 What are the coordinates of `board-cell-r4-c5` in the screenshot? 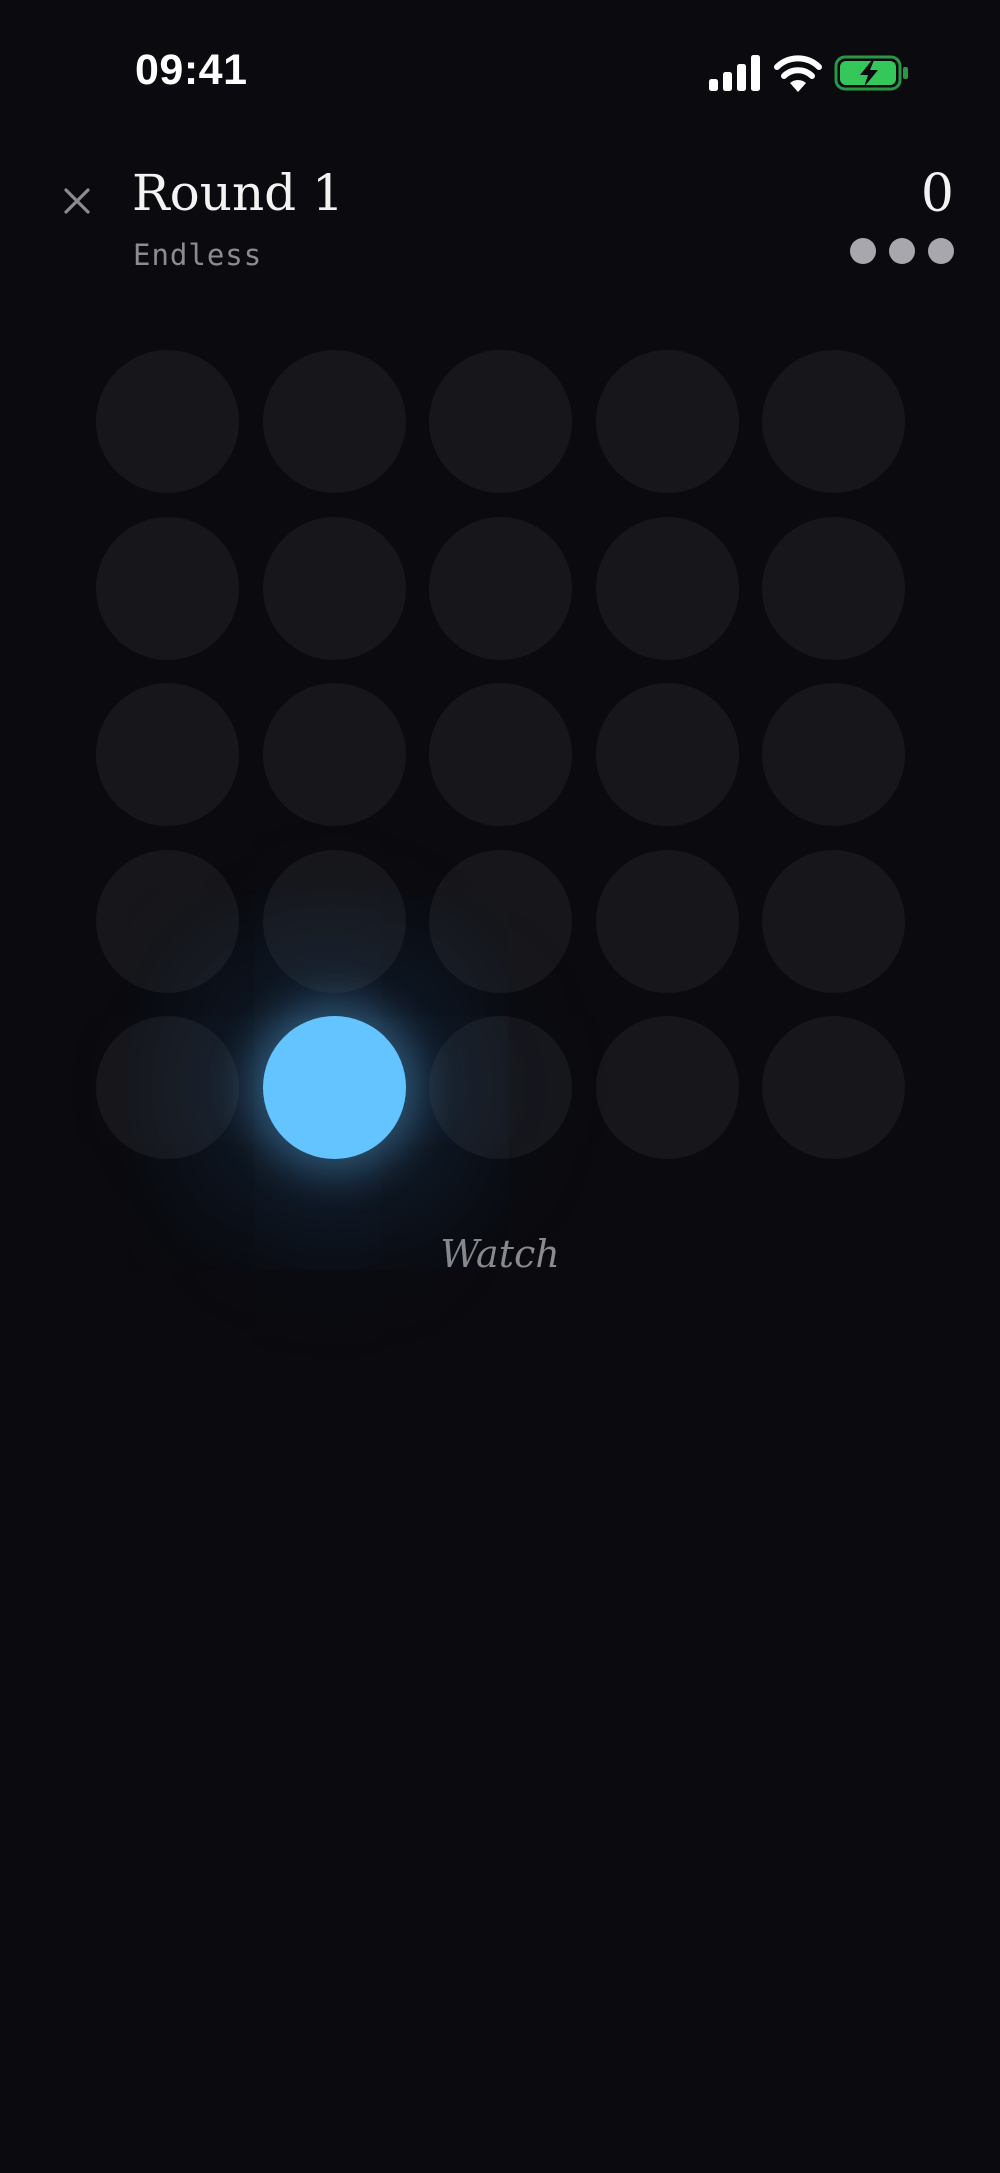 It's located at (833, 921).